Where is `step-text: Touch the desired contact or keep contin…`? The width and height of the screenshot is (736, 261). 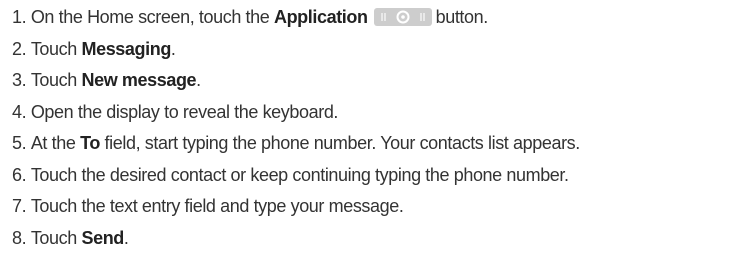 step-text: Touch the desired contact or keep contin… is located at coordinates (299, 174).